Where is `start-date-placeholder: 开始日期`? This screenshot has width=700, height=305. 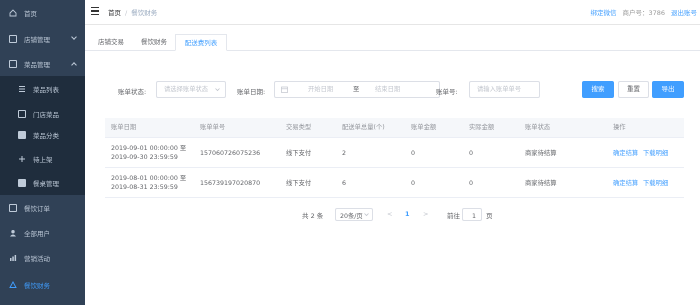 start-date-placeholder: 开始日期 is located at coordinates (320, 89).